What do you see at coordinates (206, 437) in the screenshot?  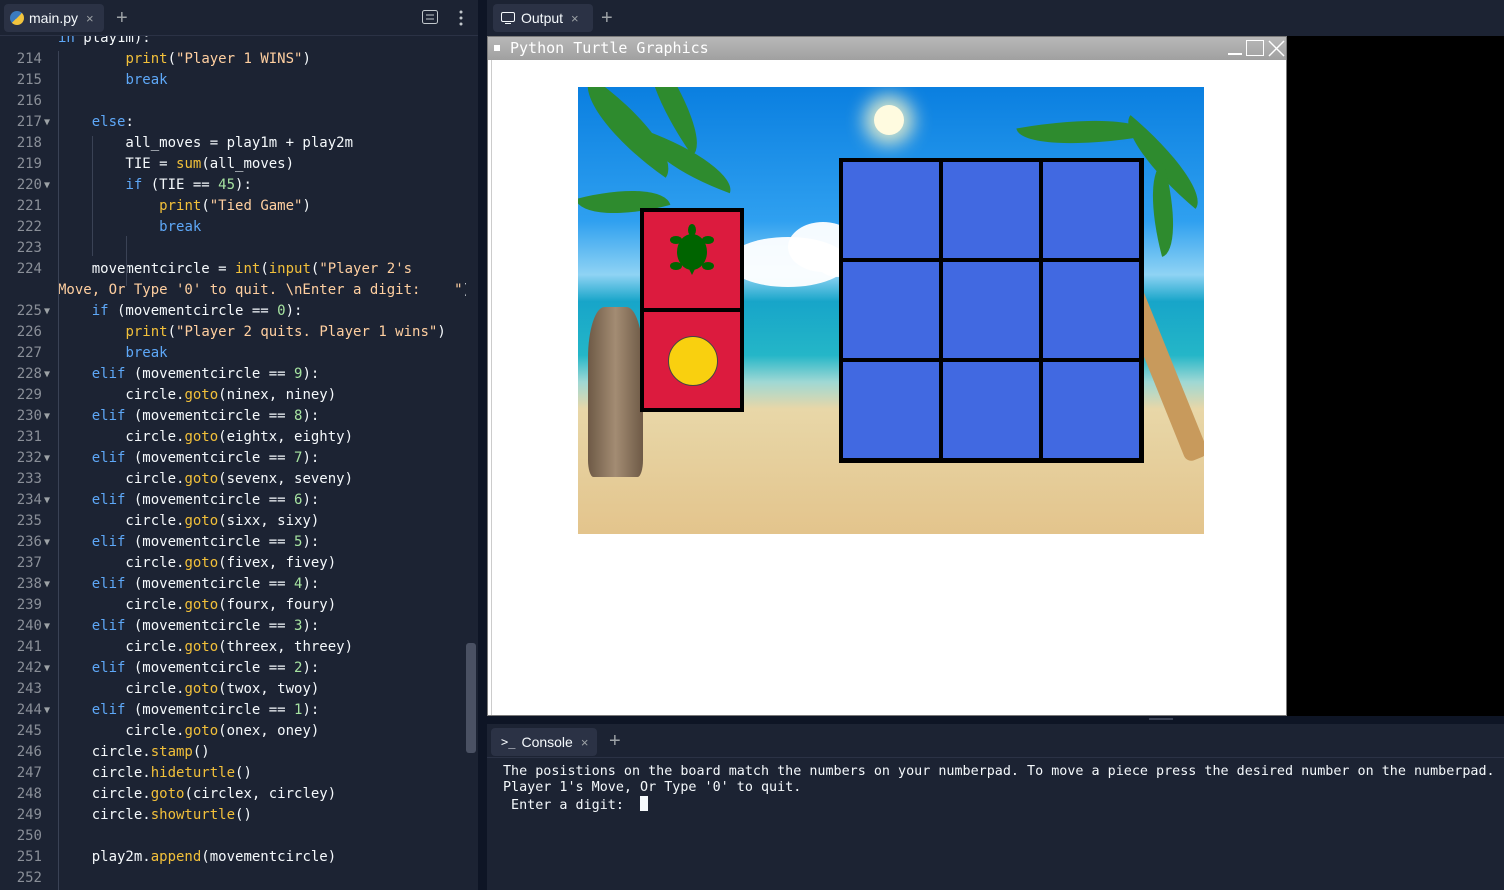 I see `code-line: circle.goto(eightx, eighty)` at bounding box center [206, 437].